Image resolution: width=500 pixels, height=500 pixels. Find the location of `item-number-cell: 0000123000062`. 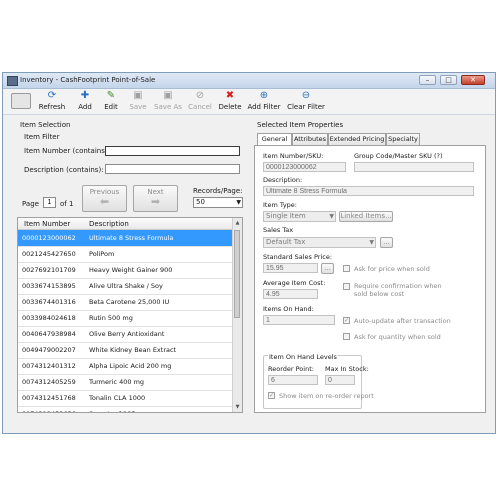

item-number-cell: 0000123000062 is located at coordinates (49, 238).